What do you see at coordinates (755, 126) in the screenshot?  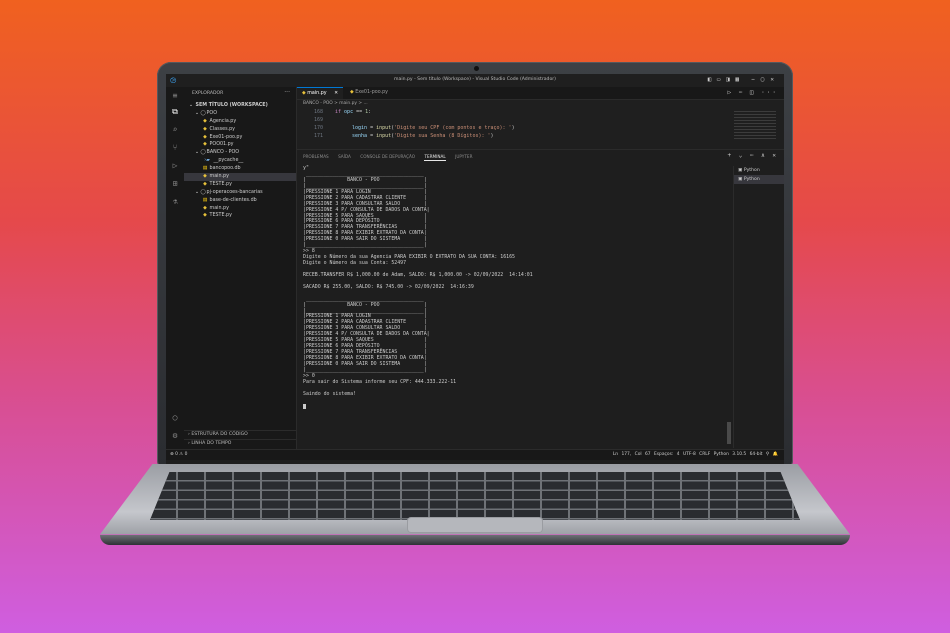 I see `minimap` at bounding box center [755, 126].